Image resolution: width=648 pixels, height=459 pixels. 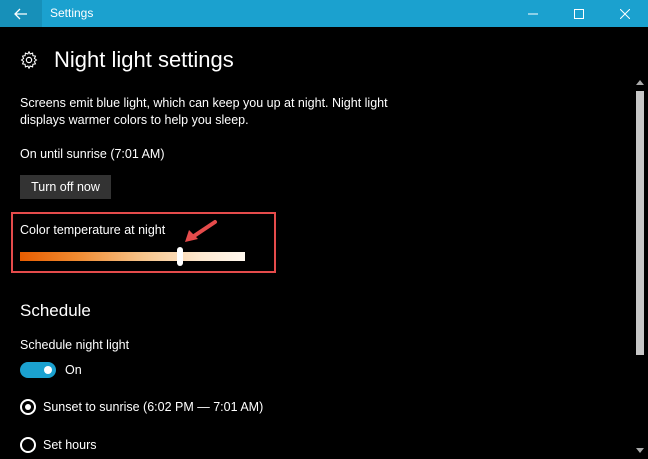 I want to click on color-temperature-slider, so click(x=132, y=256).